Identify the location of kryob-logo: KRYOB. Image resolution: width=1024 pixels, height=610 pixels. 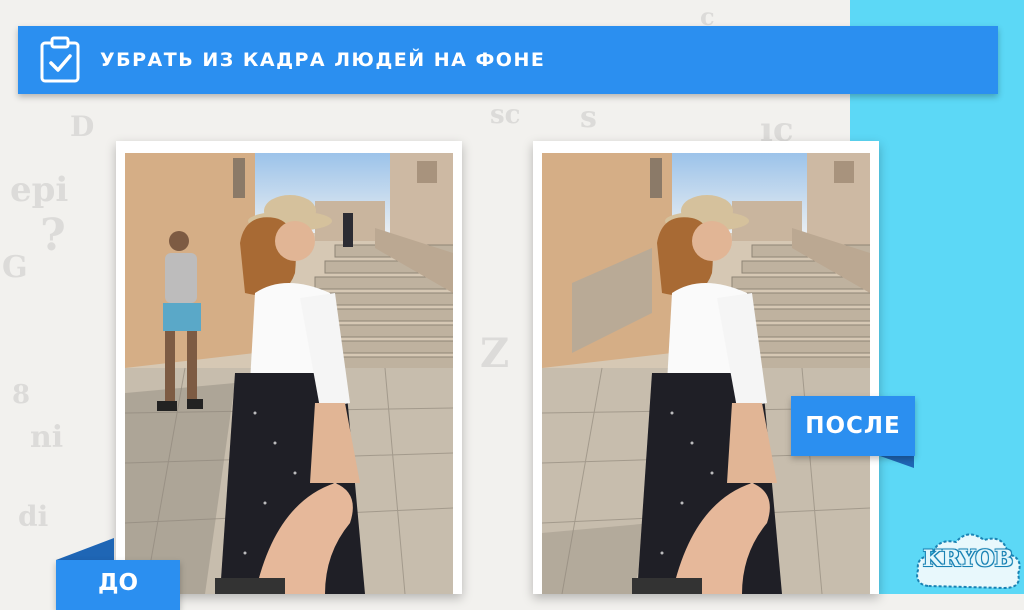
(968, 560).